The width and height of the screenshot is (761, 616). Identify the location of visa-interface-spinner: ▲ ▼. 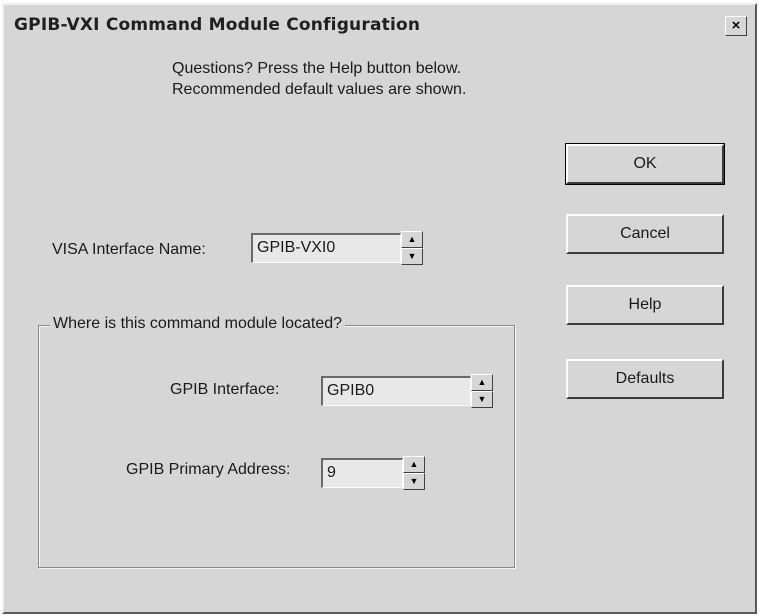
(412, 248).